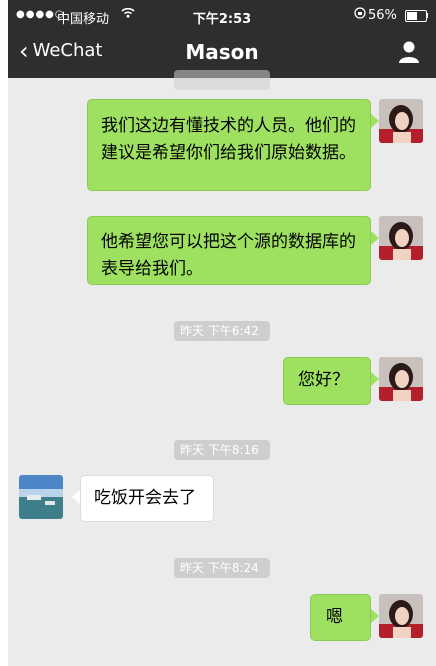 Image resolution: width=436 pixels, height=666 pixels. Describe the element at coordinates (360, 14) in the screenshot. I see `rotation-lock-icon` at that location.